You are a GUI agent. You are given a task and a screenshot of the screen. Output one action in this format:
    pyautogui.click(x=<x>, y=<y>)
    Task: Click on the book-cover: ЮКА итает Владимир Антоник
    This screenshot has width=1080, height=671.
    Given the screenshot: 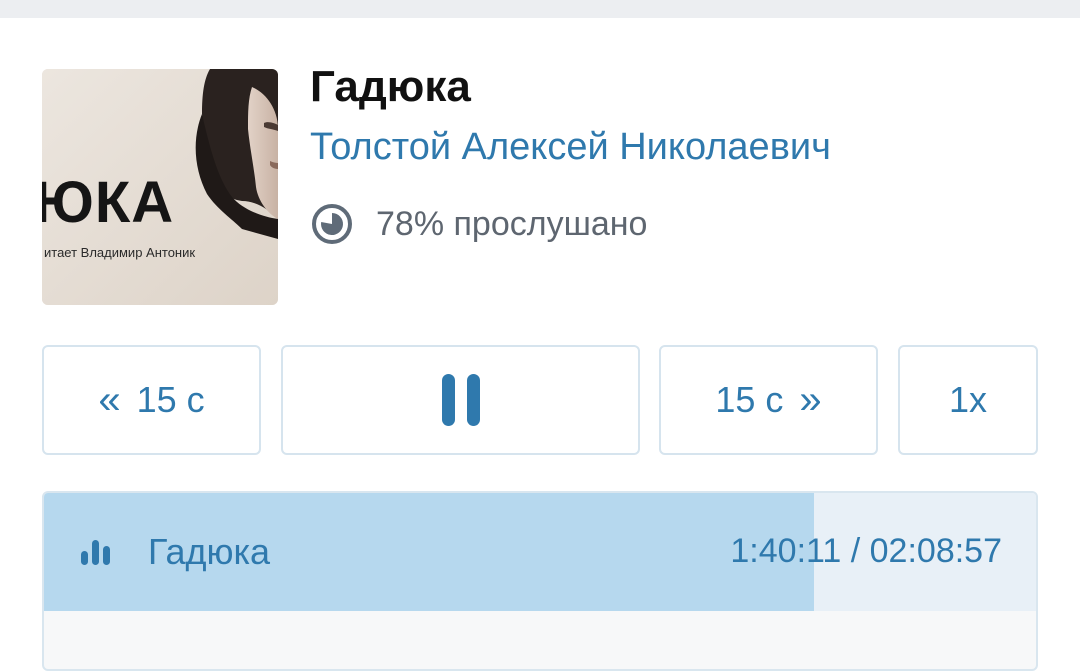 What is the action you would take?
    pyautogui.click(x=160, y=187)
    